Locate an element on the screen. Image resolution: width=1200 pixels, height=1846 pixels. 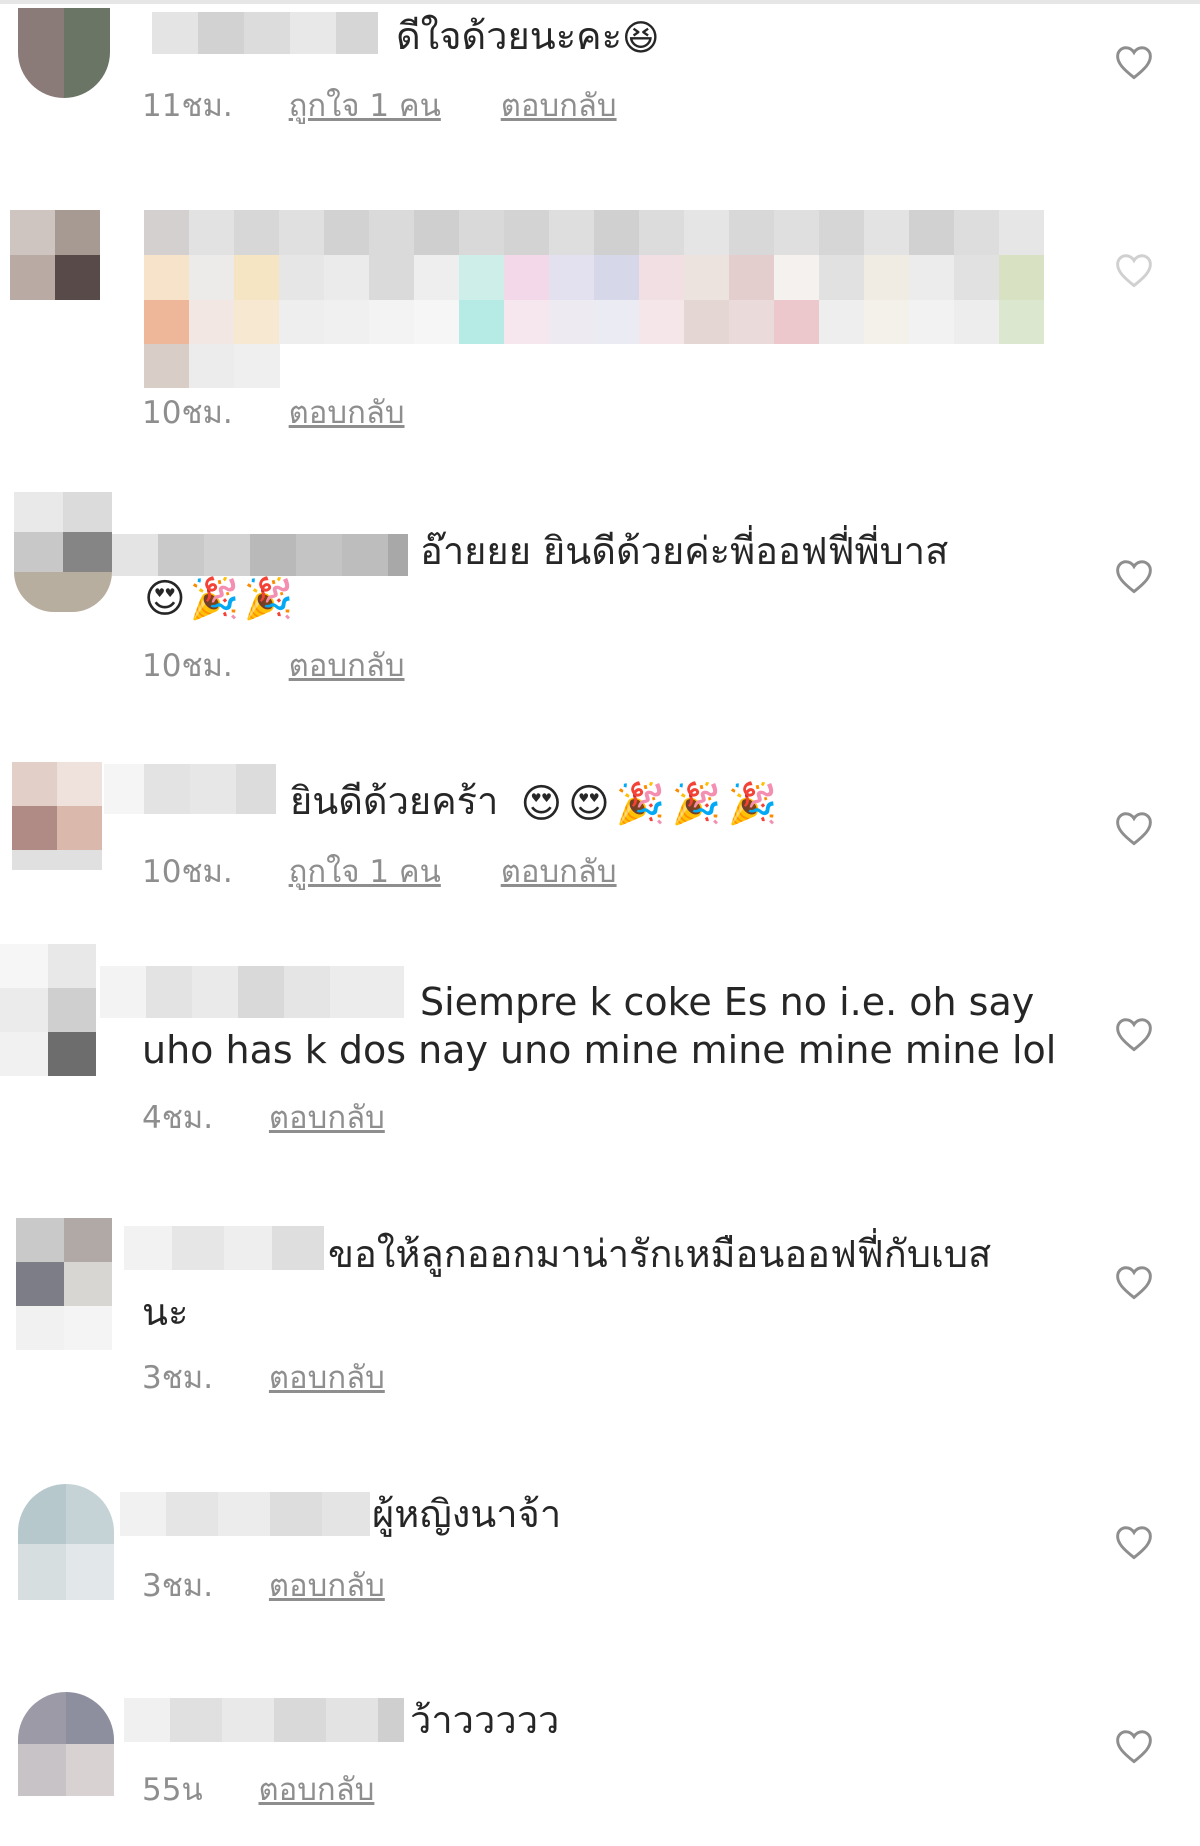
laughing-emoji: 😆 is located at coordinates (641, 38).